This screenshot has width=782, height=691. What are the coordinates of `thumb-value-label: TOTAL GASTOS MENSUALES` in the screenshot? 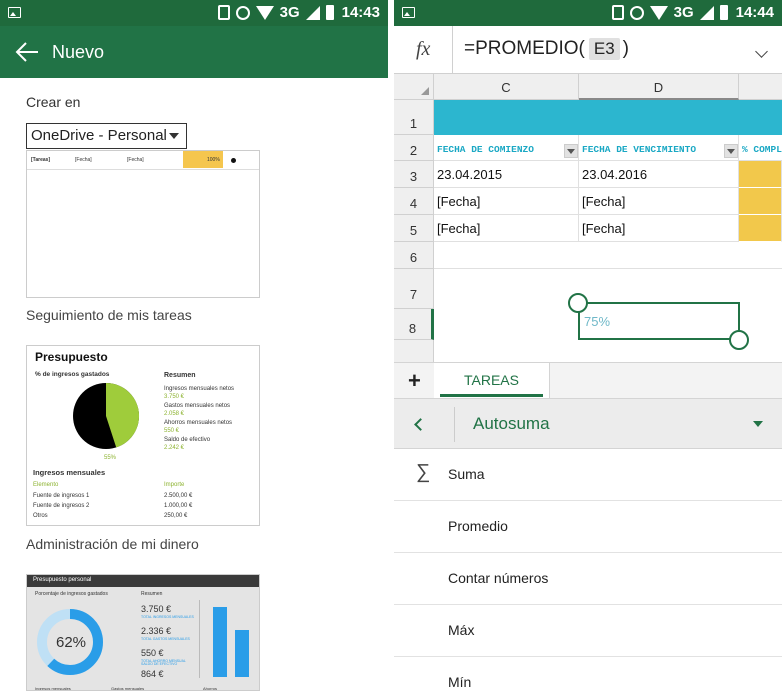 It's located at (165, 639).